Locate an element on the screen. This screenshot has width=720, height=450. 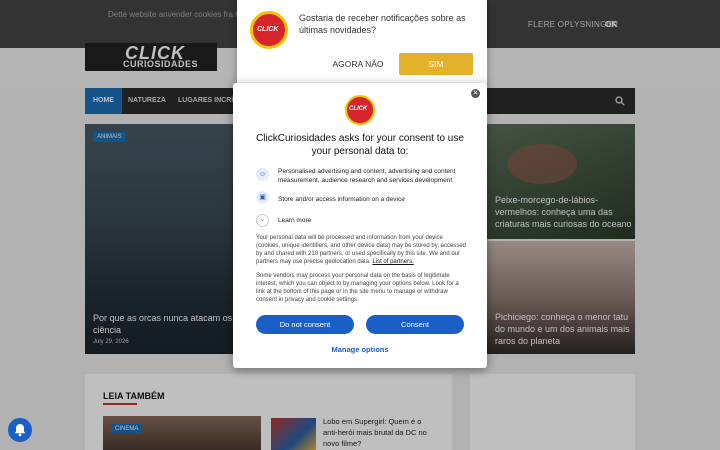
manage-options-button: Manage options is located at coordinates (360, 349).